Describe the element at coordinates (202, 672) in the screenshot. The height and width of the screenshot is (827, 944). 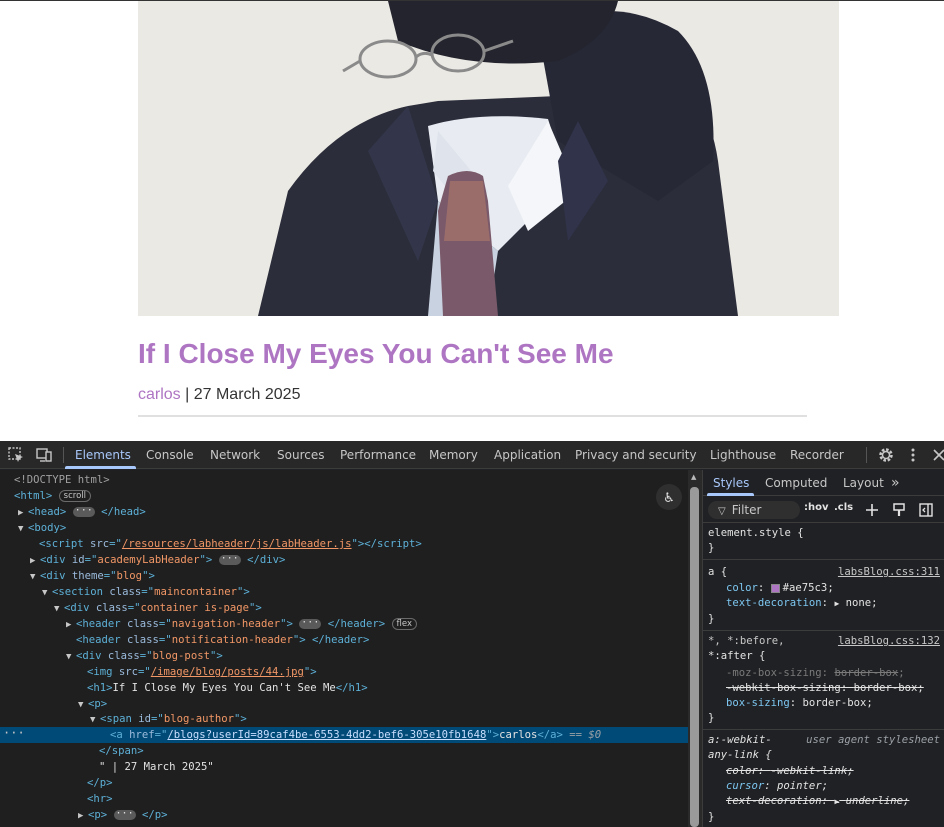
I see `dom-line-img: <img src="/image/blog/posts/44.jpg">` at that location.